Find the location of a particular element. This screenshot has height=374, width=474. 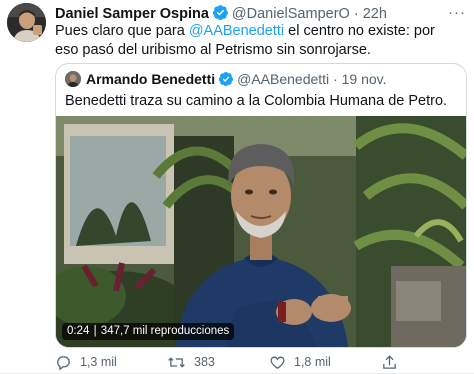

quoted-author-handle: @AABenedetti is located at coordinates (283, 79).